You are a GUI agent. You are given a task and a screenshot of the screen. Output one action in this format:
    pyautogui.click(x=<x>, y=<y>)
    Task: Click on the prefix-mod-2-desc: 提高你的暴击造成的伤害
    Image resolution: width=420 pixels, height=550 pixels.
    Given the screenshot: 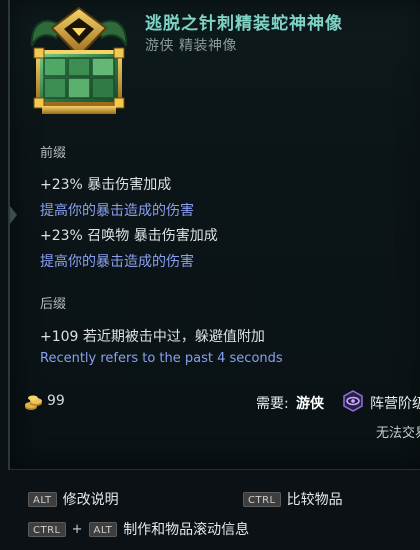 What is the action you would take?
    pyautogui.click(x=117, y=262)
    